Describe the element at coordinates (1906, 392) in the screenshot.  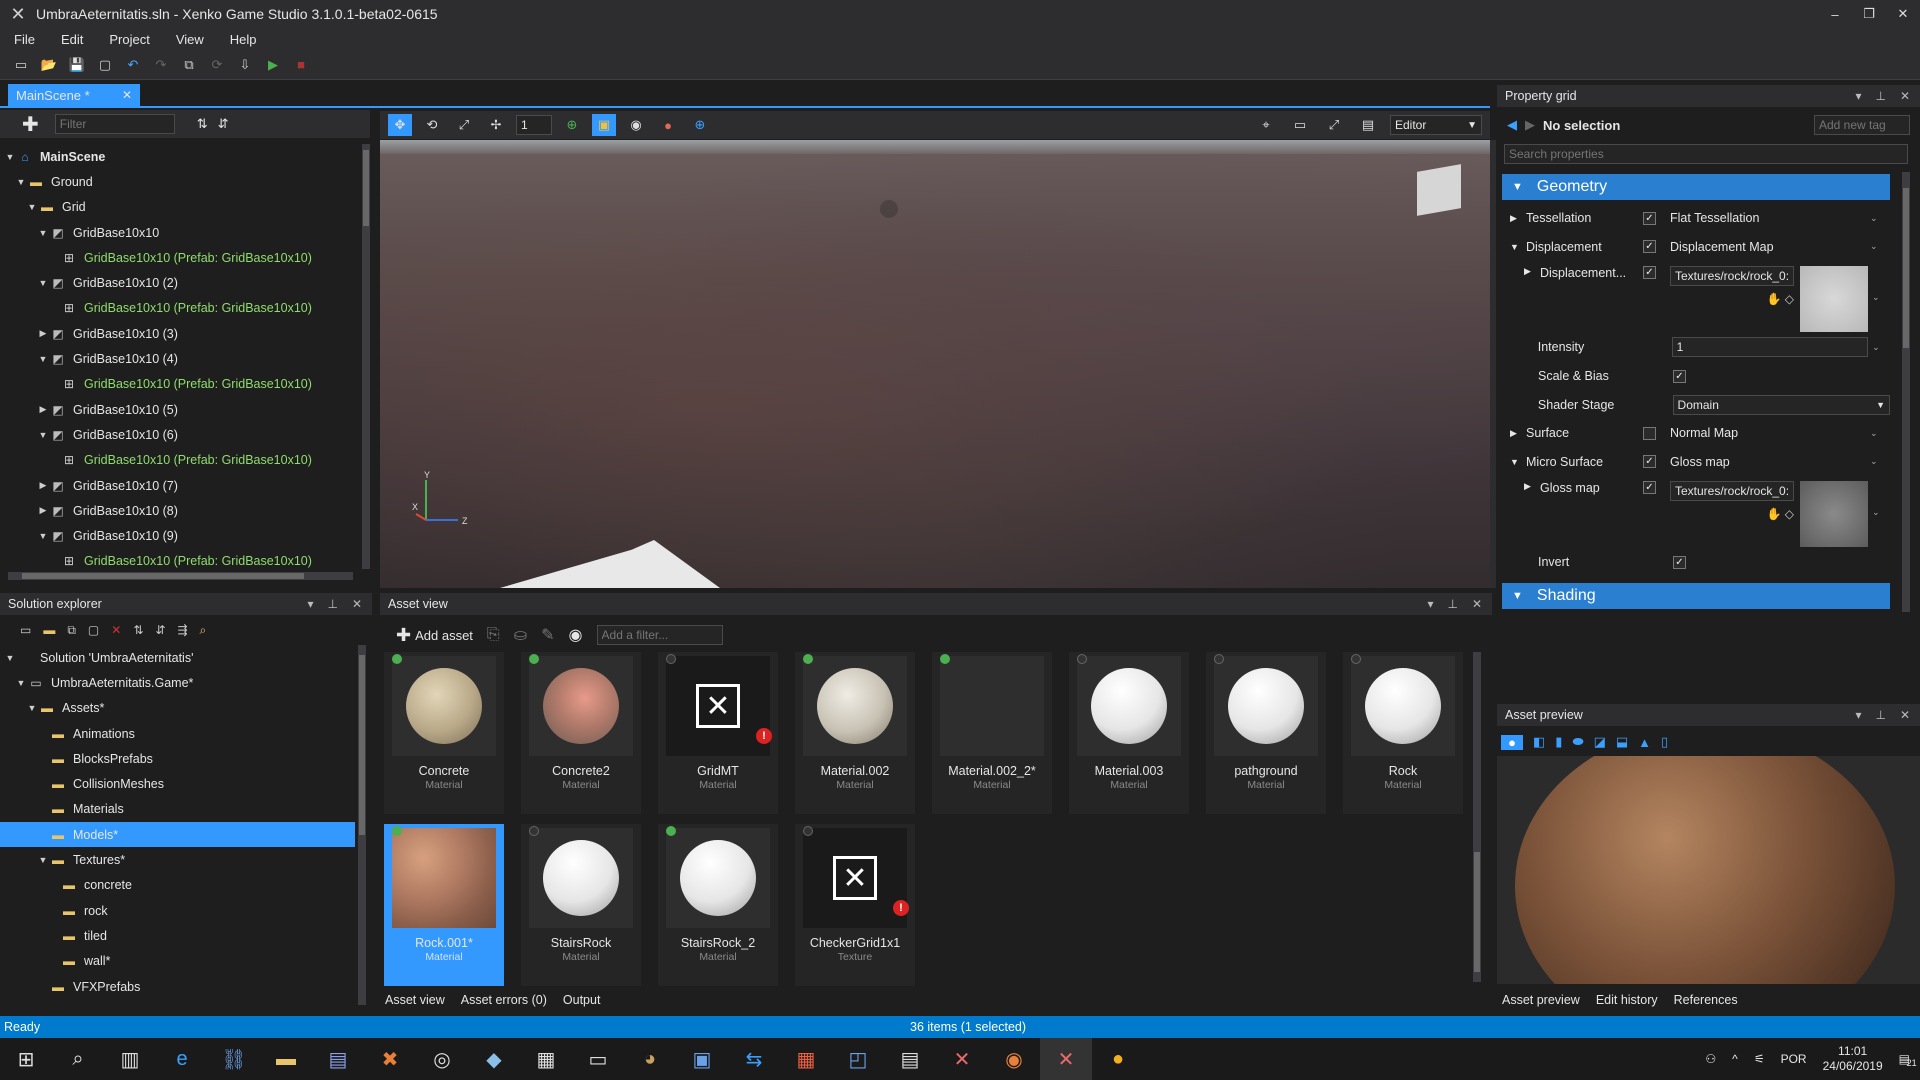
I see `property-scrollbar` at that location.